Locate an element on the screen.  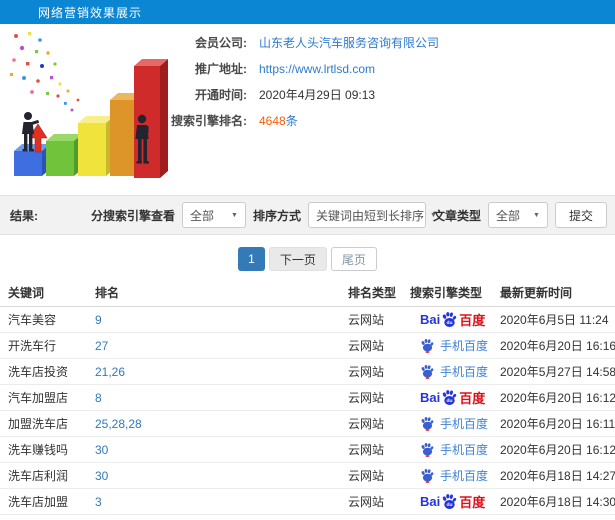
updated-cell: 2020年5月27日 14:58 is located at coordinates (557, 372).